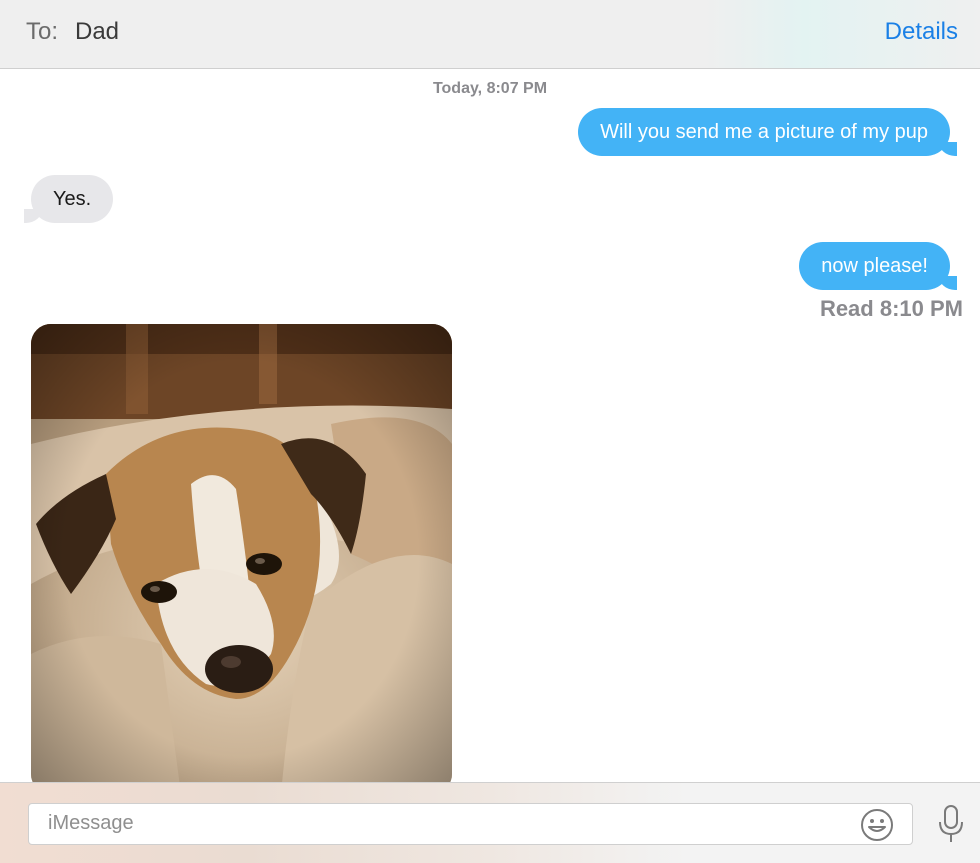 The width and height of the screenshot is (980, 863). Describe the element at coordinates (490, 88) in the screenshot. I see `conversation-timestamp: Today, 8:07 PM` at that location.